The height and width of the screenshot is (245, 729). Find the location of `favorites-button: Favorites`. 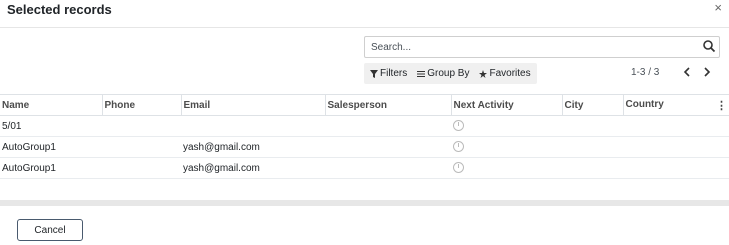

favorites-button: Favorites is located at coordinates (505, 73).